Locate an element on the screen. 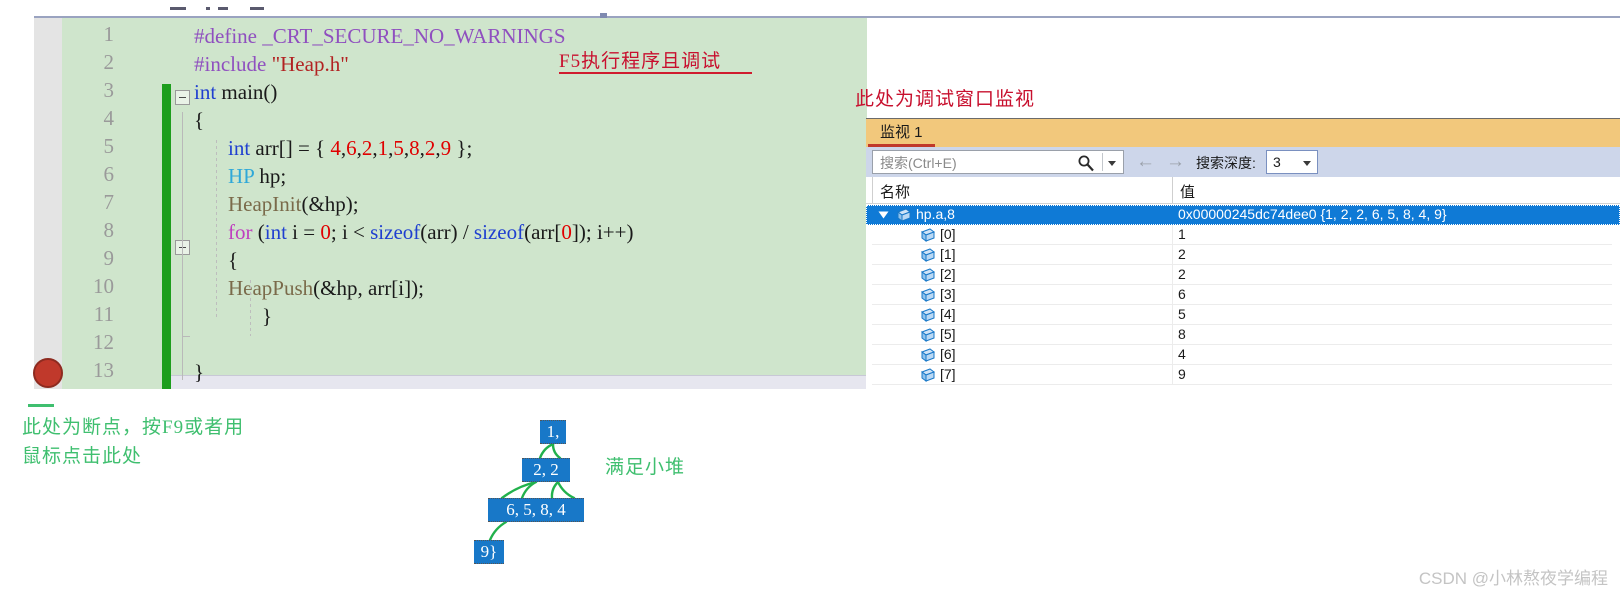 This screenshot has height=601, width=1620. annotation-breakpoint-line1: 此处为断点，按F9或者用 is located at coordinates (133, 427).